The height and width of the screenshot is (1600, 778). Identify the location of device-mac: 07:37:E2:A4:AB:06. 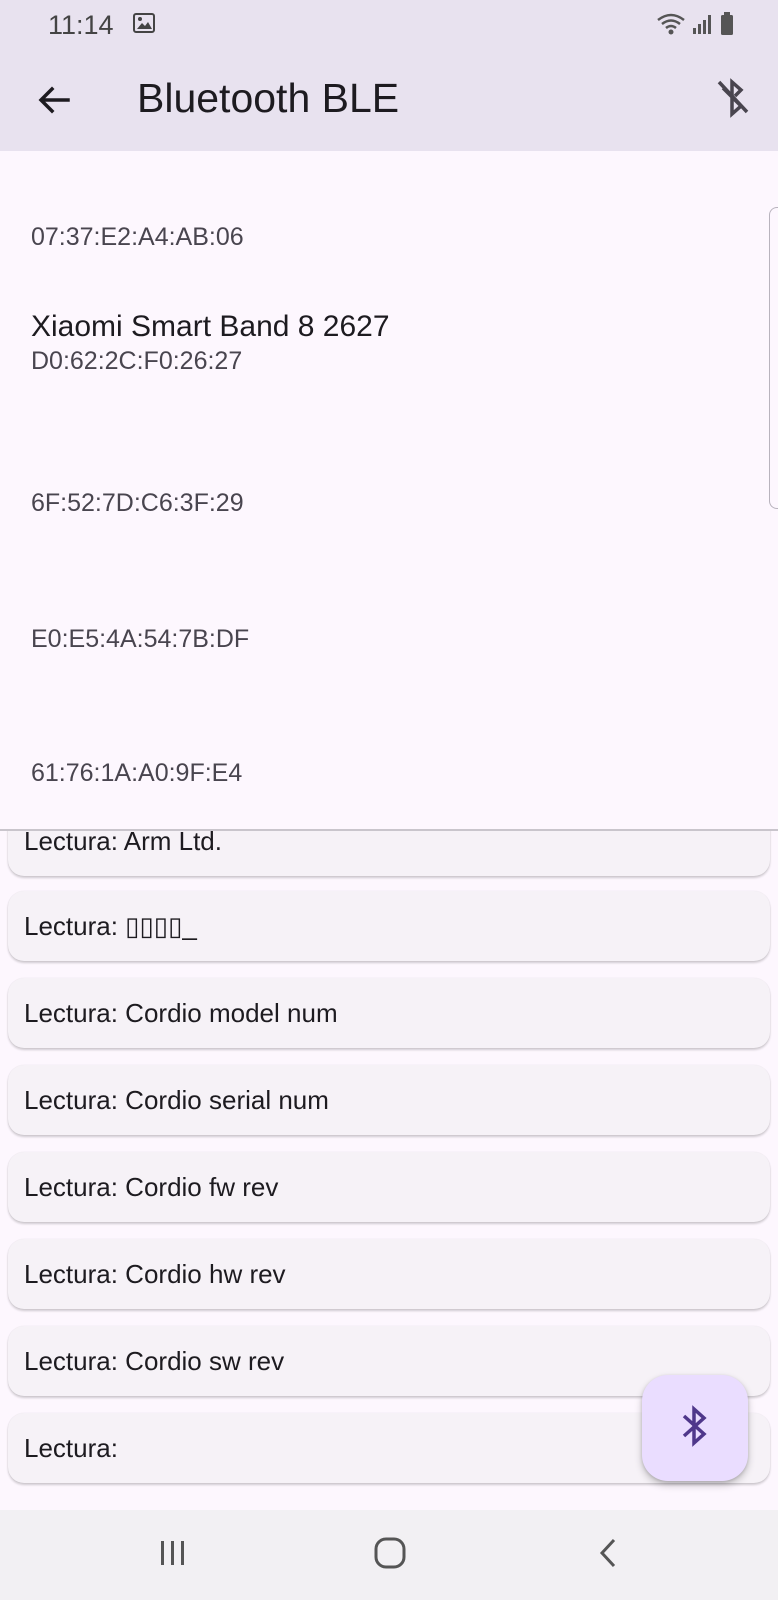
(137, 237).